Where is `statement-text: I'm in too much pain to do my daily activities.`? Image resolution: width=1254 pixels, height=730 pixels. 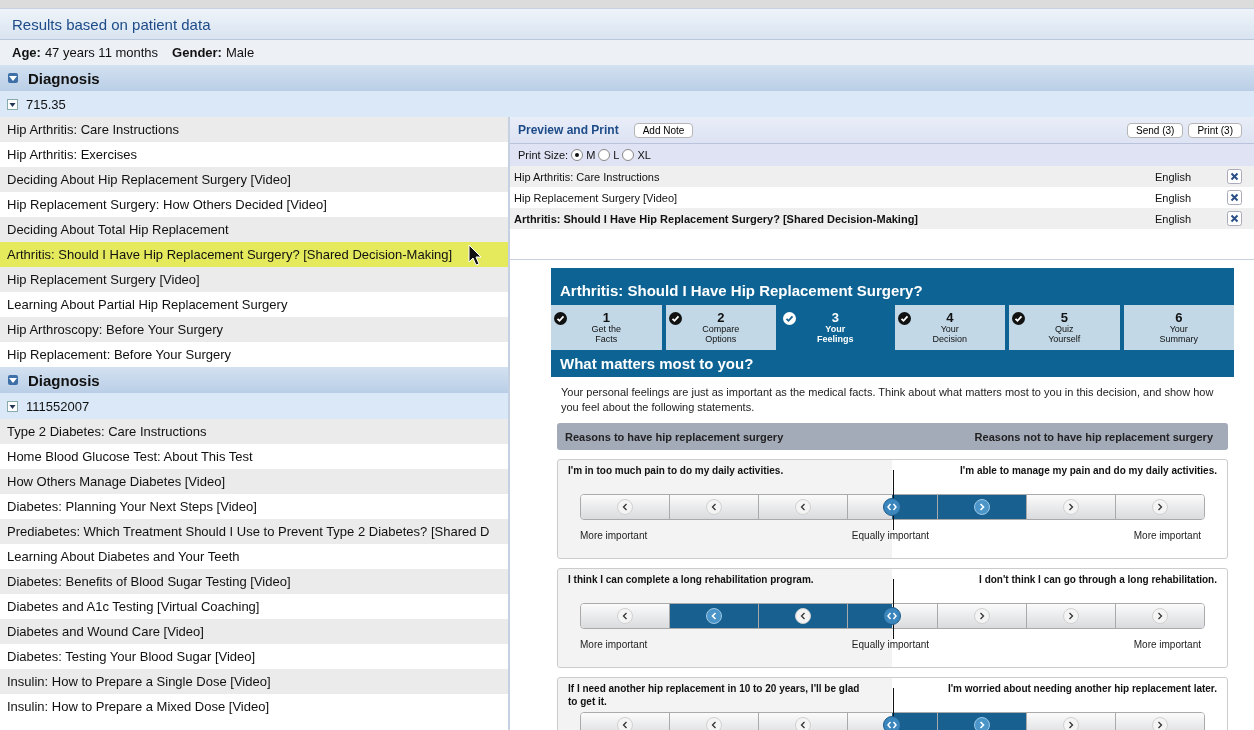
statement-text: I'm in too much pain to do my daily activities. is located at coordinates (676, 471).